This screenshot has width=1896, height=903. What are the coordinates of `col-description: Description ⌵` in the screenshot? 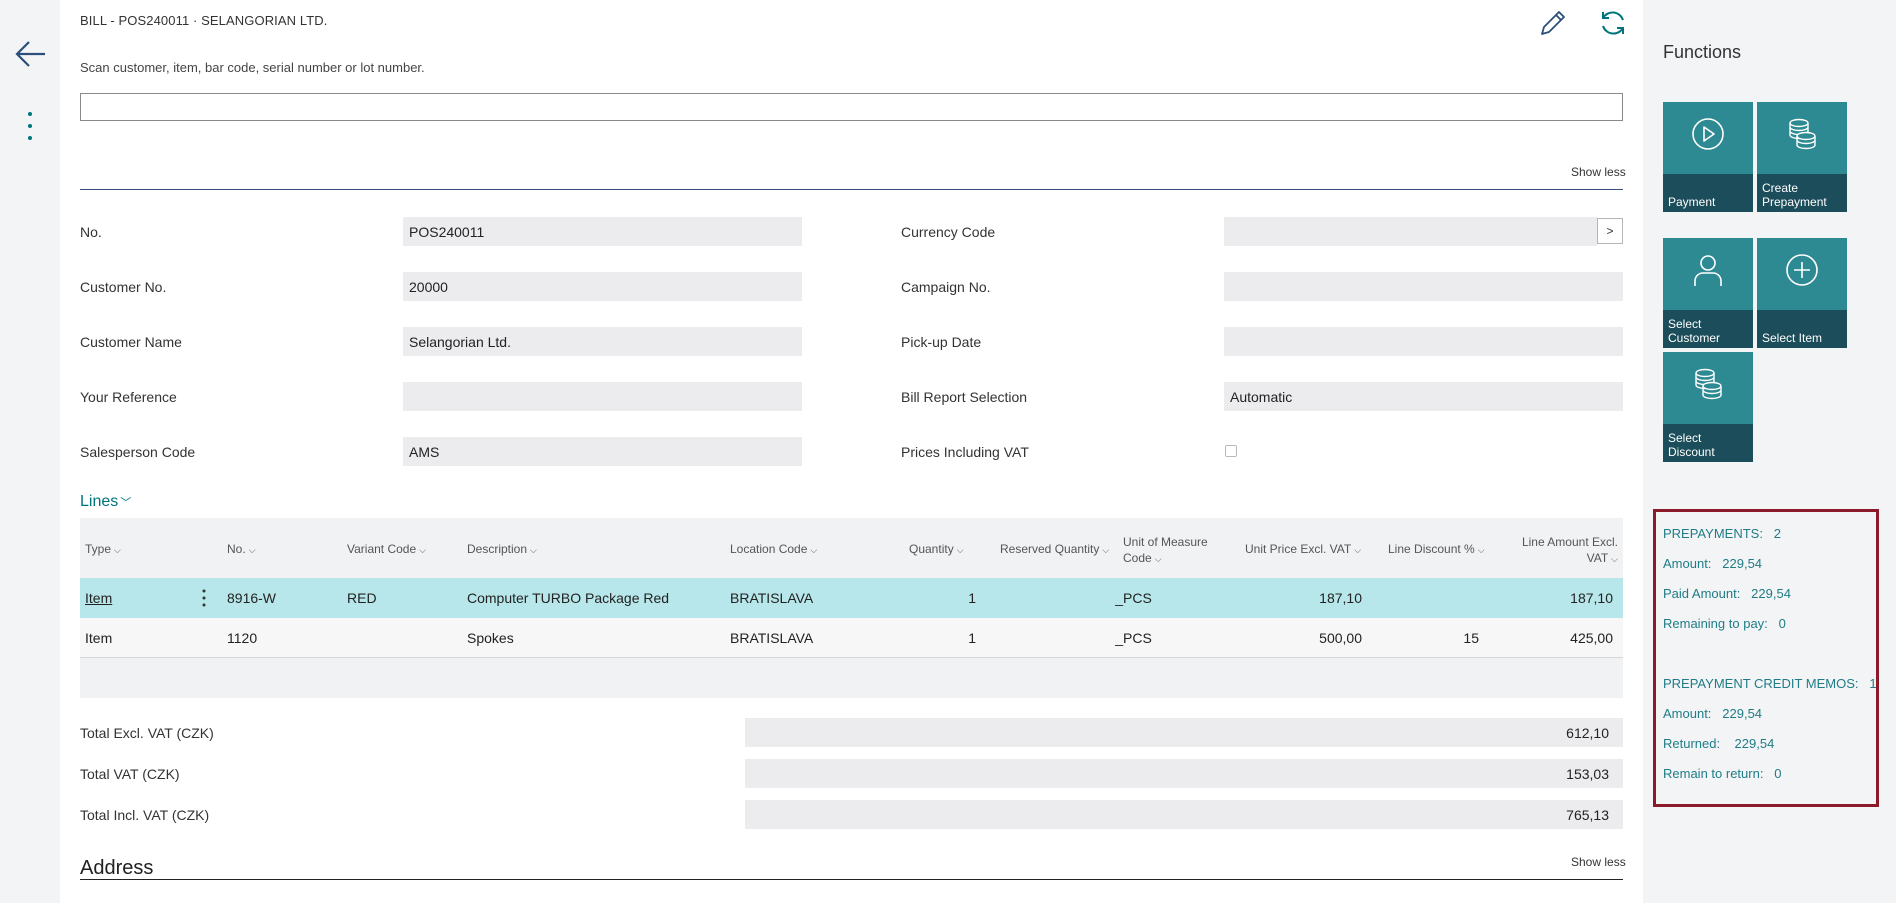 It's located at (502, 549).